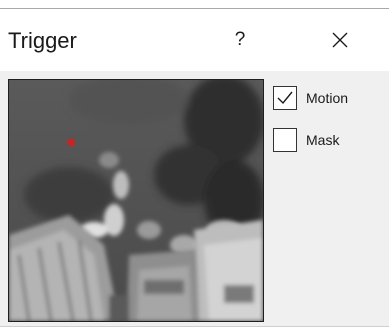 The image size is (389, 333). I want to click on motion-option: Motion, so click(310, 98).